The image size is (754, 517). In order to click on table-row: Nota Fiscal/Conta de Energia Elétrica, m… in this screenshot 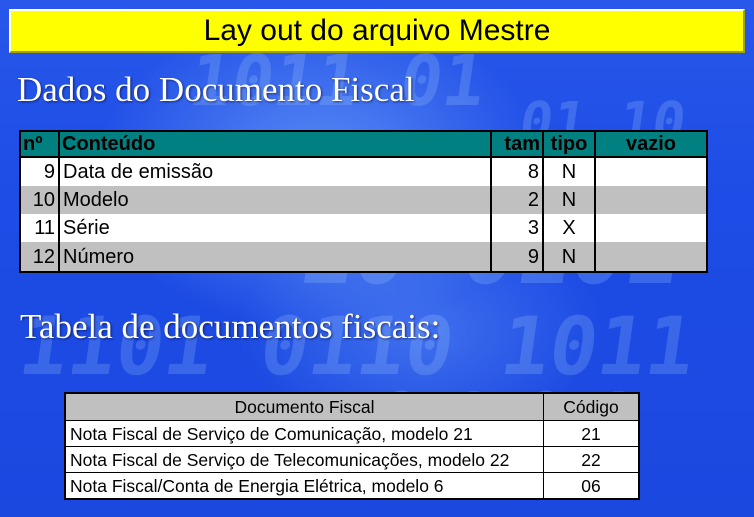, I will do `click(352, 485)`.